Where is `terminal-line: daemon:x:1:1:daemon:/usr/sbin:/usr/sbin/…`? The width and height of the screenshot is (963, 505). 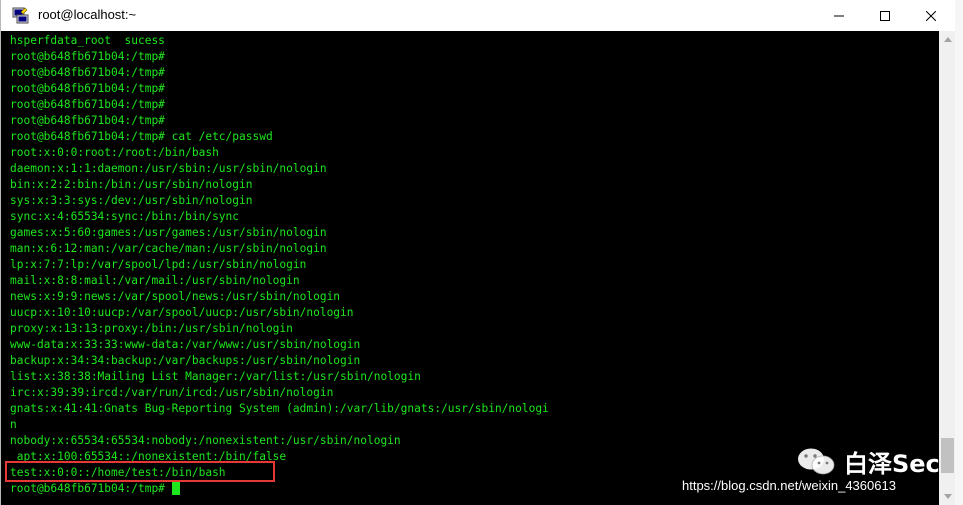
terminal-line: daemon:x:1:1:daemon:/usr/sbin:/usr/sbin/… is located at coordinates (168, 168).